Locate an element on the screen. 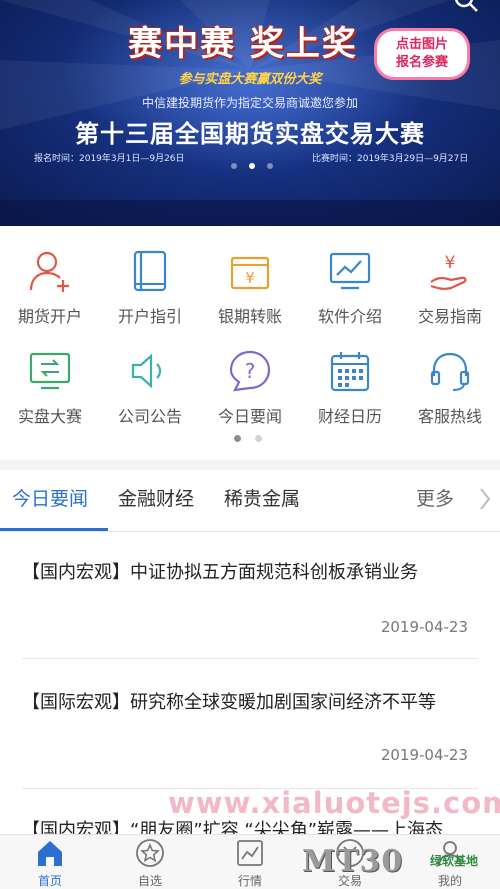 The height and width of the screenshot is (889, 500). grid-page-dots is located at coordinates (248, 438).